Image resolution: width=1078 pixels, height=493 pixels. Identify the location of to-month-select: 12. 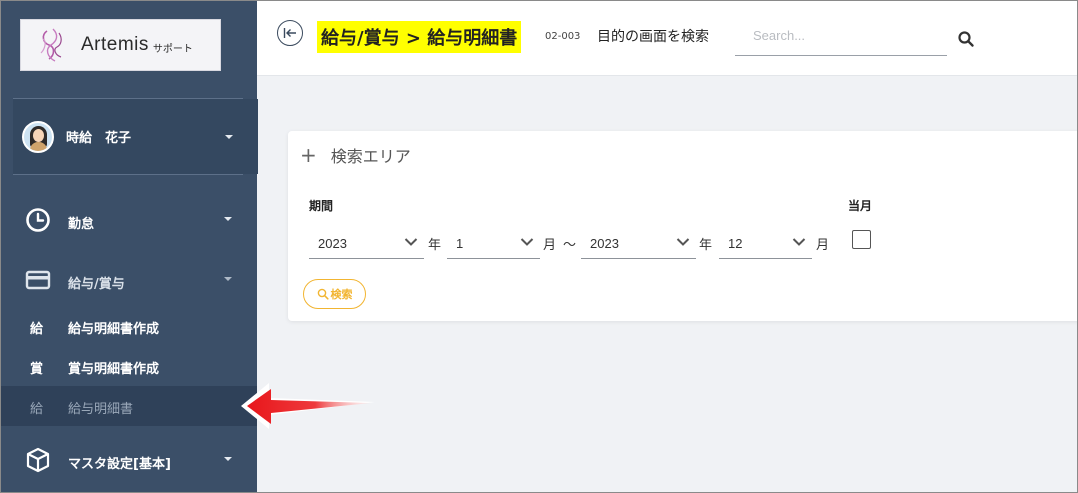
(765, 243).